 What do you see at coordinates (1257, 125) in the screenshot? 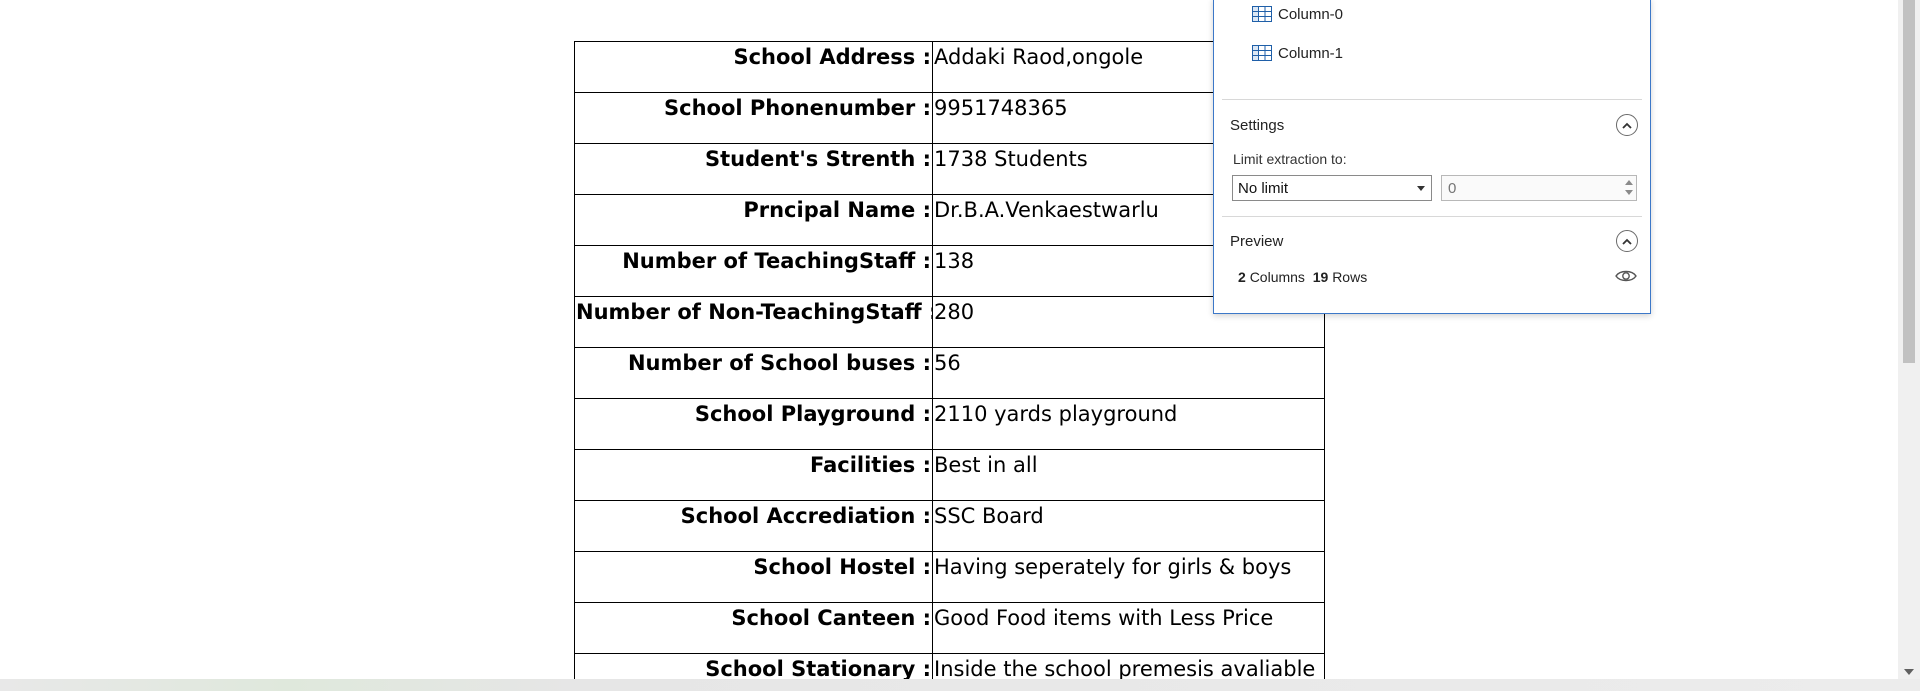
I see `settings-section-title: Settings` at bounding box center [1257, 125].